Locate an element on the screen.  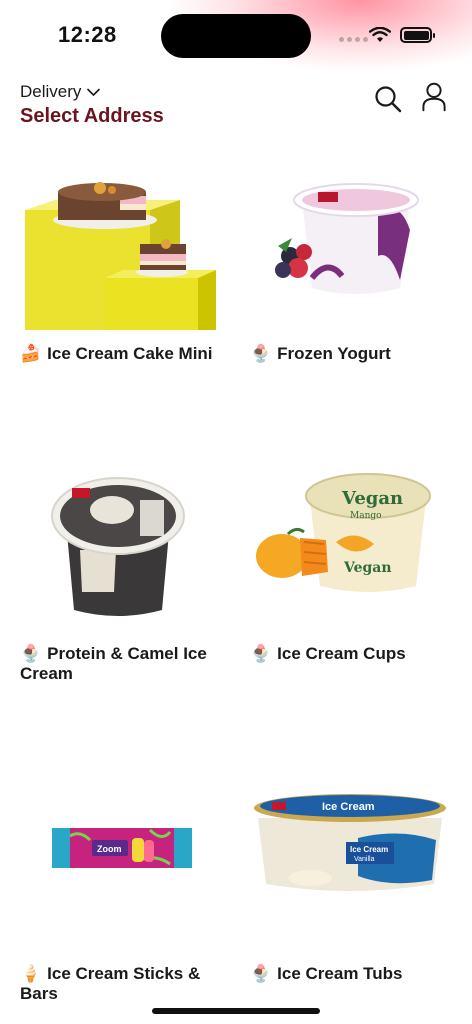
vegan-mango-cup-image: Vegan Mango Vegan is located at coordinates (343, 532).